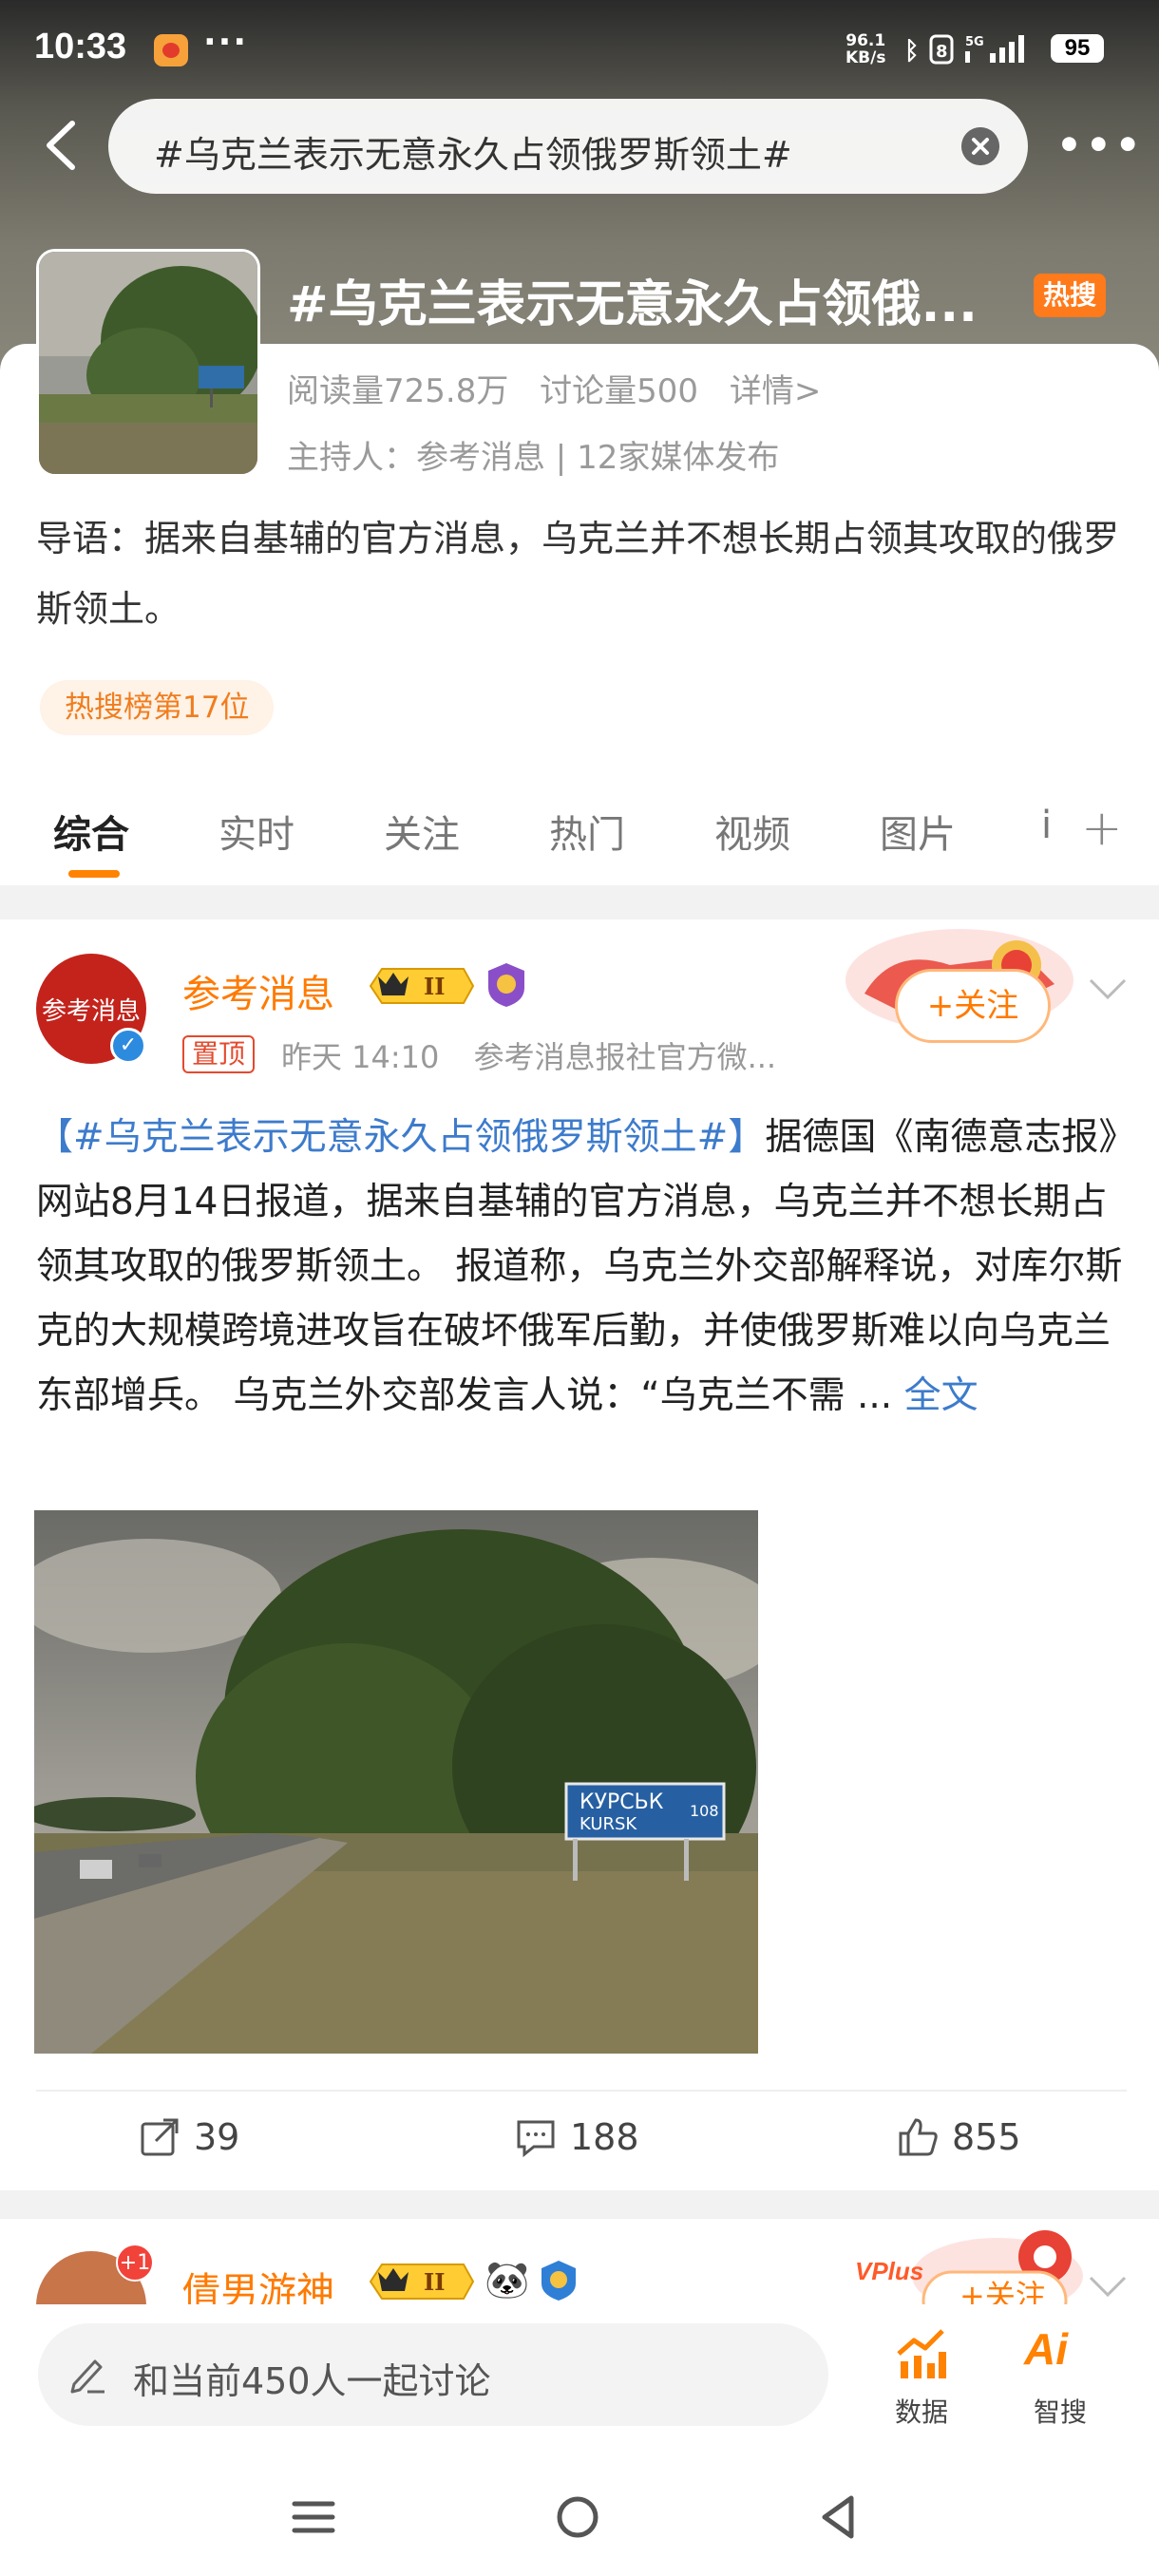 Image resolution: width=1159 pixels, height=2576 pixels. I want to click on signal-icons: ᛒ 8 5G, so click(964, 49).